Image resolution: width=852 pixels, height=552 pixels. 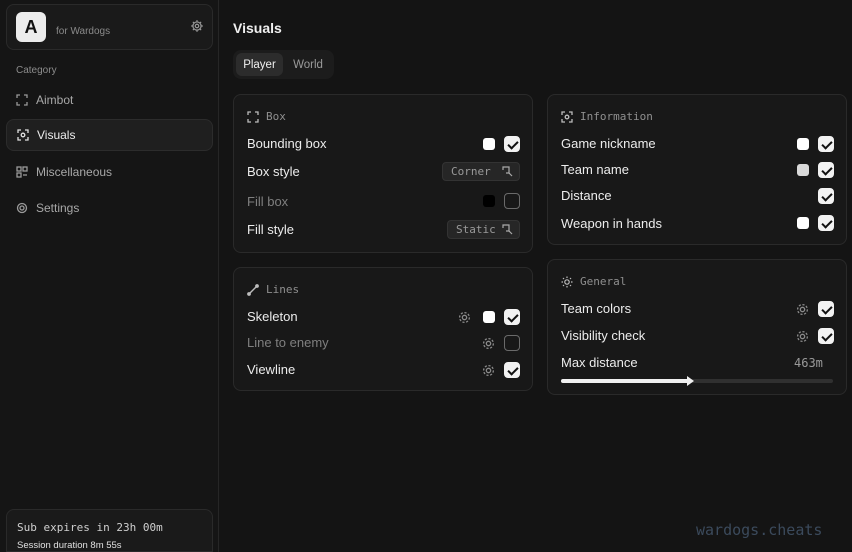 What do you see at coordinates (109, 100) in the screenshot?
I see `sidebar-item-aimbot: Aimbot` at bounding box center [109, 100].